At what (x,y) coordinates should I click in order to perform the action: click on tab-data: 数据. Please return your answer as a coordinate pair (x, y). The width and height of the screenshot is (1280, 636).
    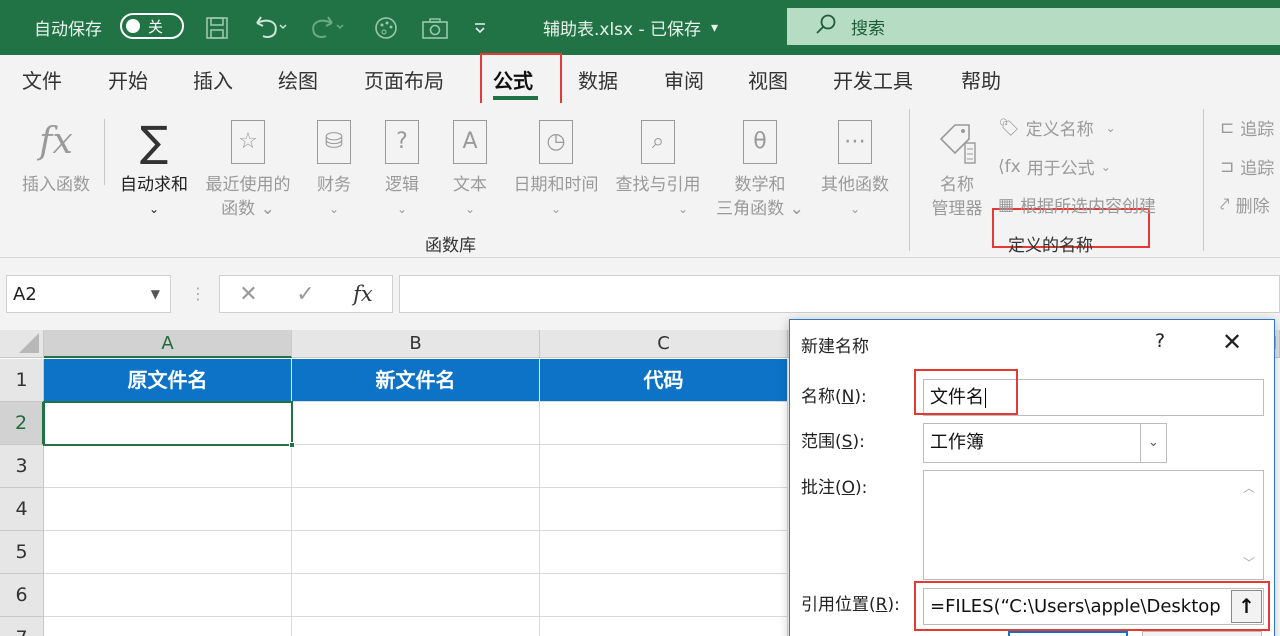
    Looking at the image, I should click on (598, 79).